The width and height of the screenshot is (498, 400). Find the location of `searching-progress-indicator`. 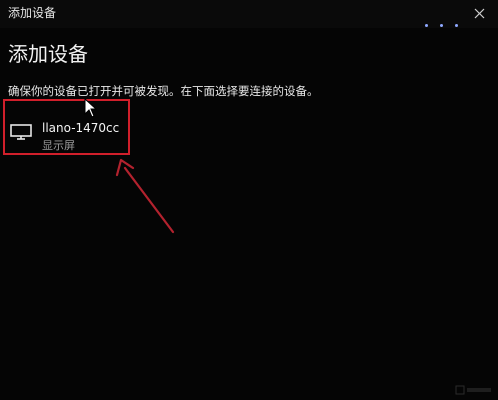

searching-progress-indicator is located at coordinates (441, 25).